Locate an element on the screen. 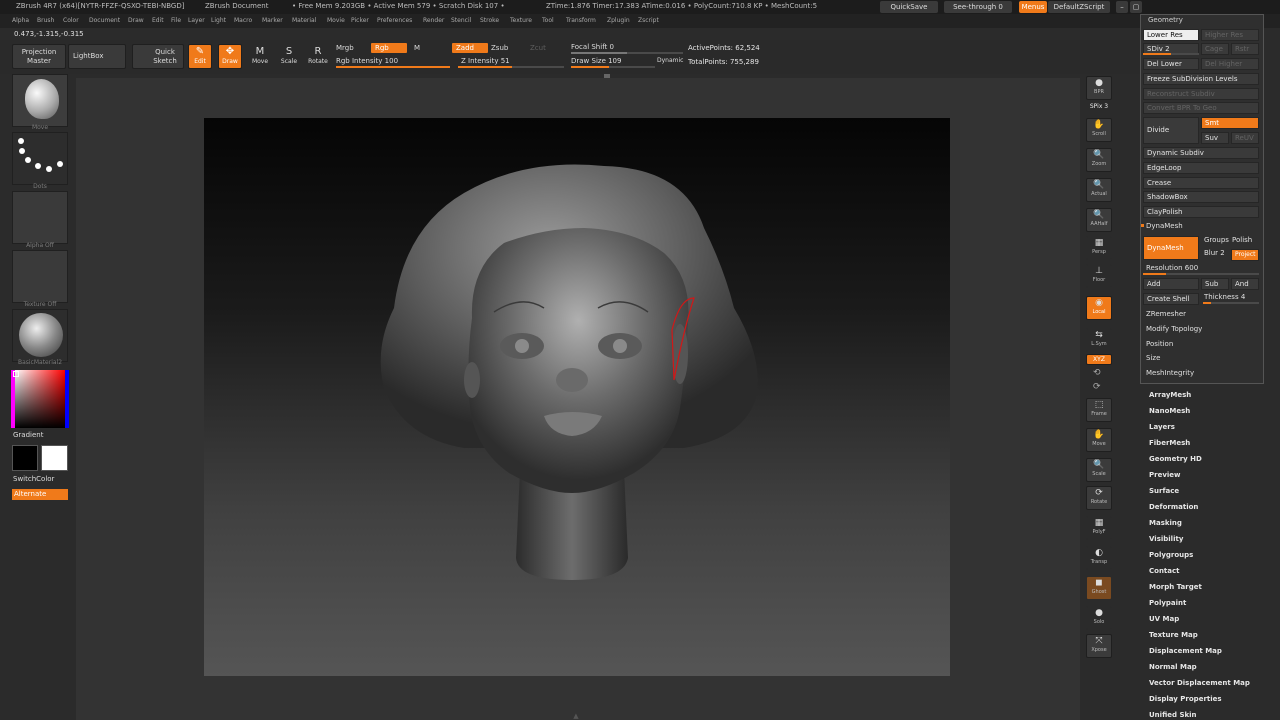  xpose-button: ⤧ Xpose is located at coordinates (1099, 646).